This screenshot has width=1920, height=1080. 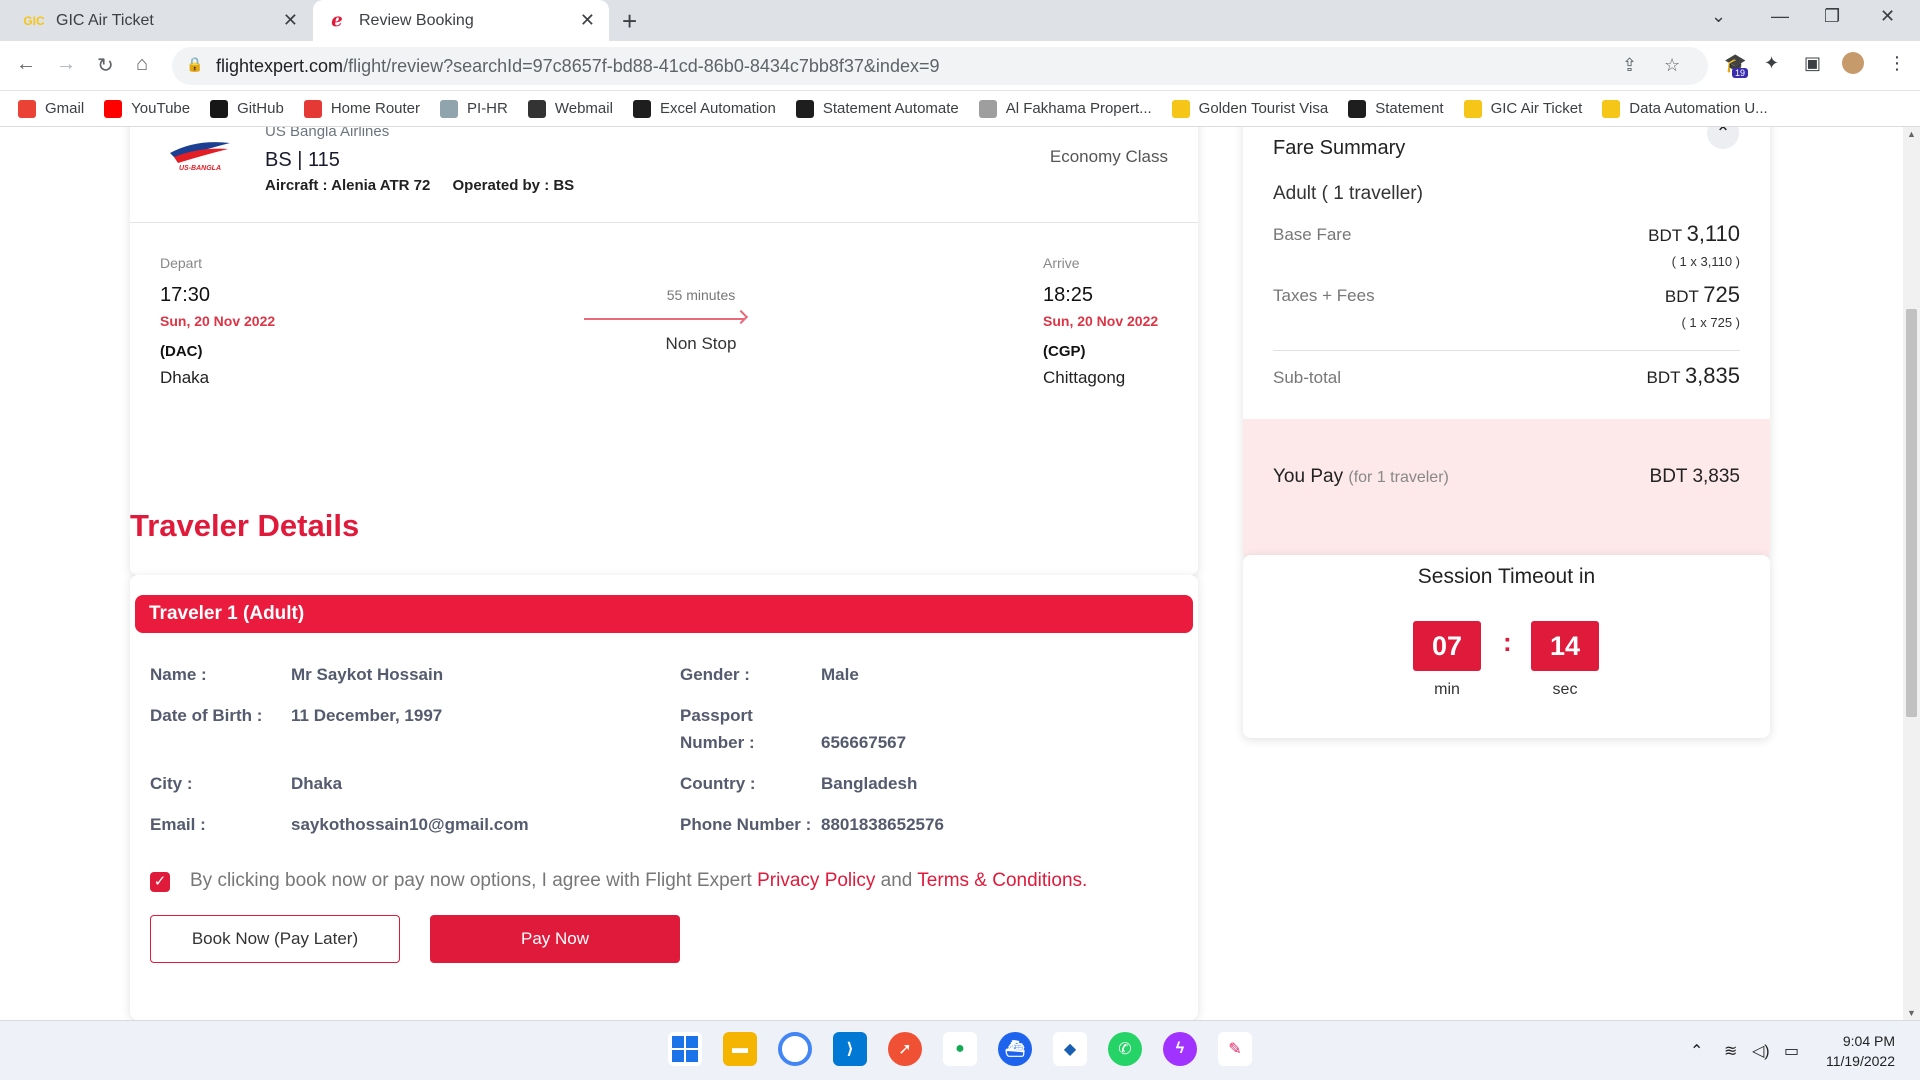 What do you see at coordinates (1125, 1049) in the screenshot?
I see `whatsapp-icon: ✆` at bounding box center [1125, 1049].